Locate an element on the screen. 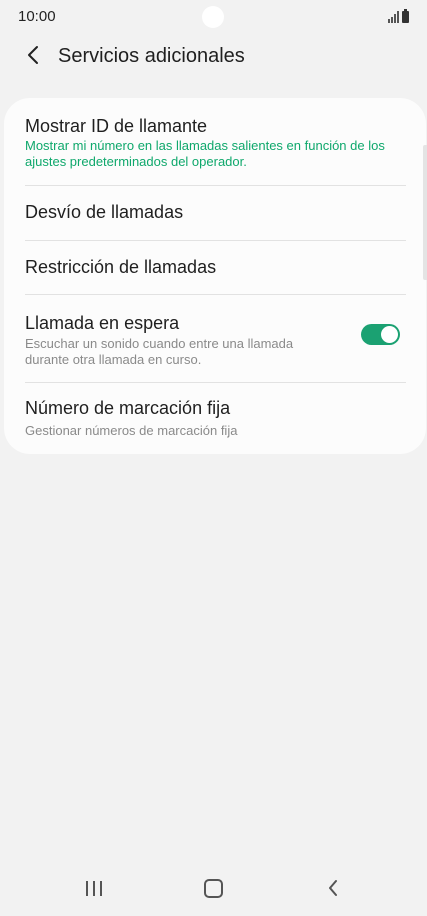 This screenshot has width=427, height=916. home-button is located at coordinates (213, 888).